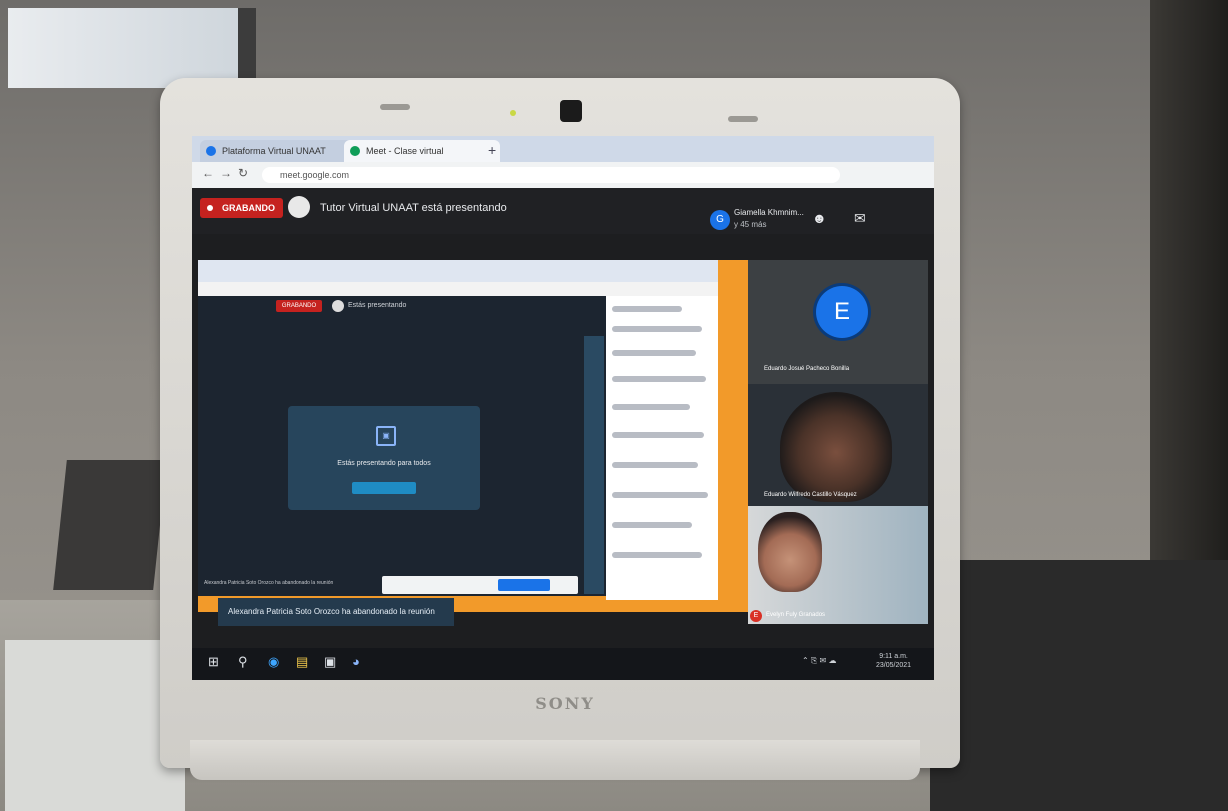  I want to click on webcam, so click(571, 111).